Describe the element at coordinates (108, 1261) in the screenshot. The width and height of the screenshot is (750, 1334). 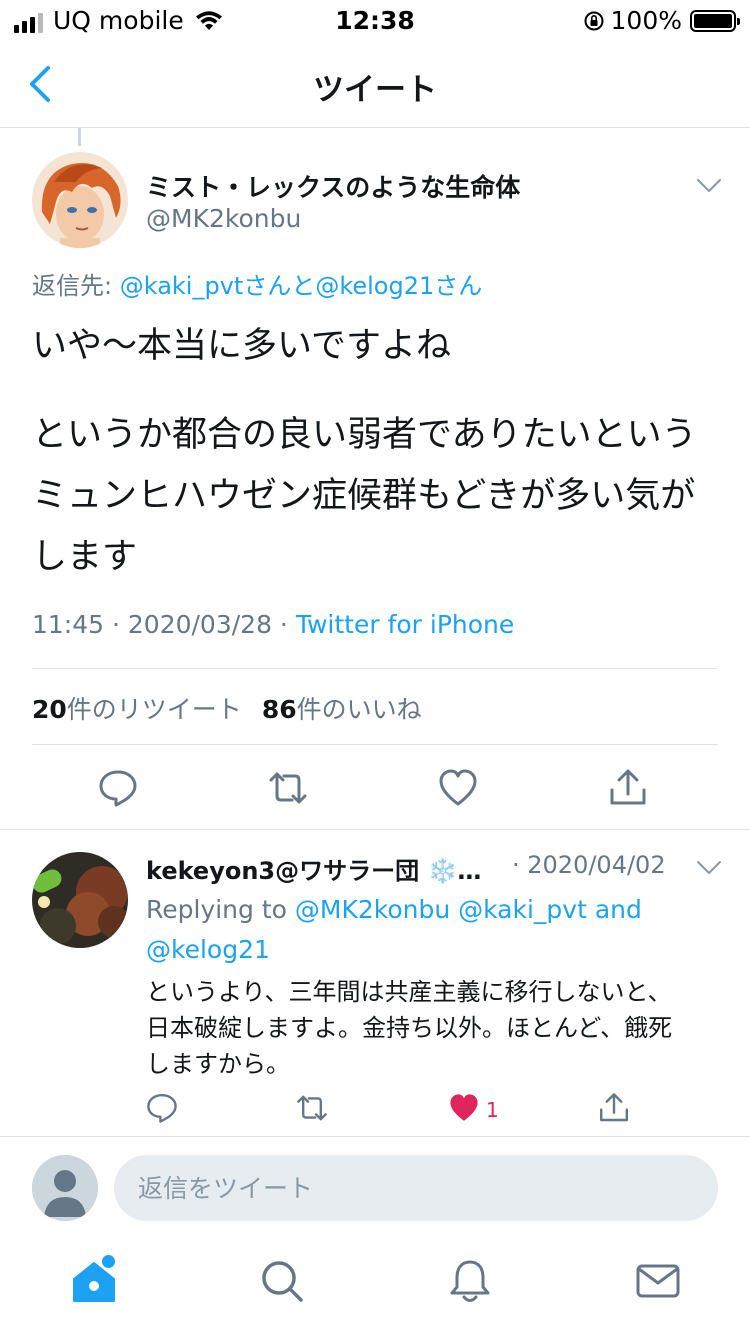
I see `new-content-dot` at that location.